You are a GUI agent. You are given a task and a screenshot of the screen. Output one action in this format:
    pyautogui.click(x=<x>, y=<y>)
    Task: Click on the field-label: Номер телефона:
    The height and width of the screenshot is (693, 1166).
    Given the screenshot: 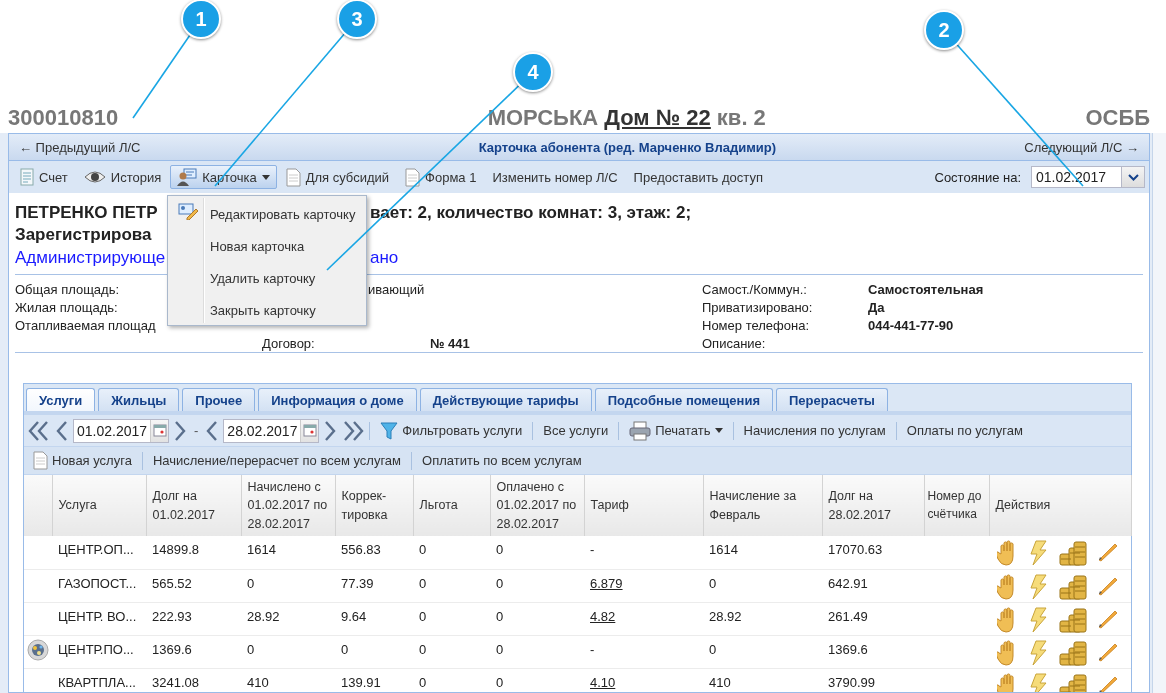 What is the action you would take?
    pyautogui.click(x=755, y=325)
    